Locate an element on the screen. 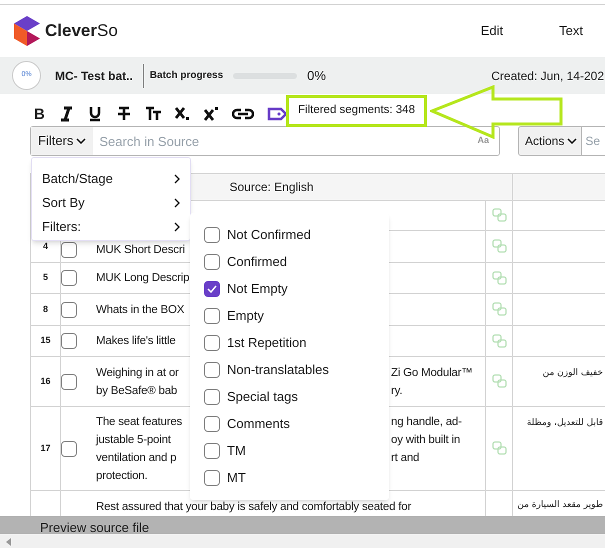 The height and width of the screenshot is (548, 605). row-number: 15 is located at coordinates (45, 341).